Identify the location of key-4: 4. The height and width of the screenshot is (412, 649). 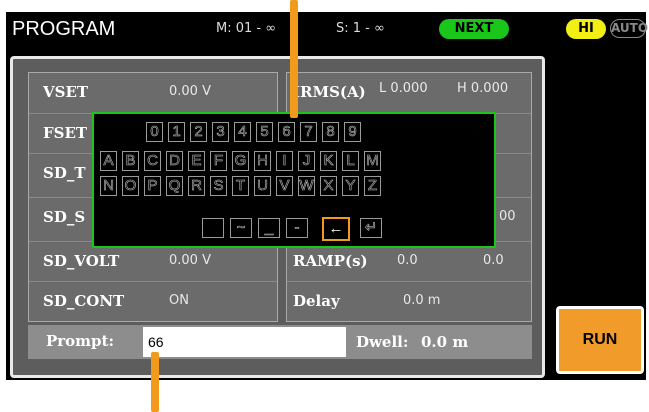
(242, 132).